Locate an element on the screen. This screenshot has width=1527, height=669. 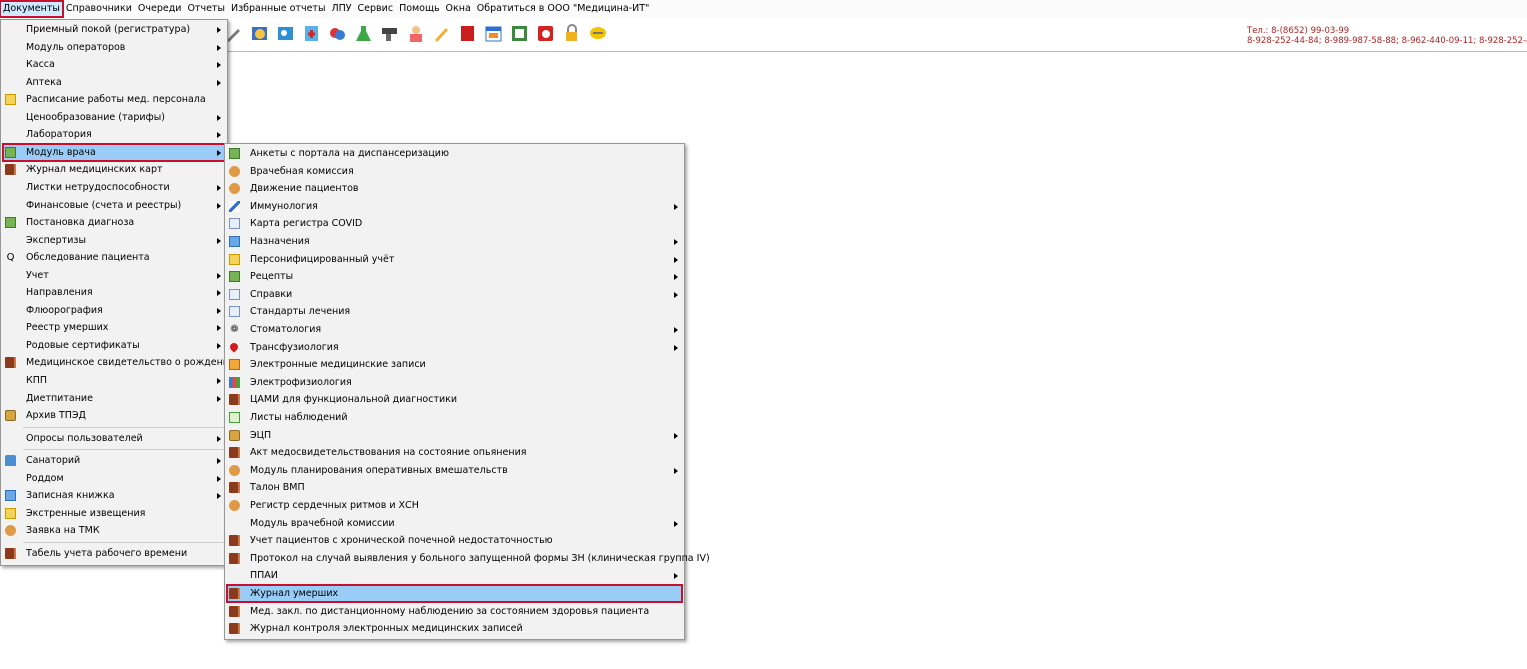
users-search-icon is located at coordinates (285, 33).